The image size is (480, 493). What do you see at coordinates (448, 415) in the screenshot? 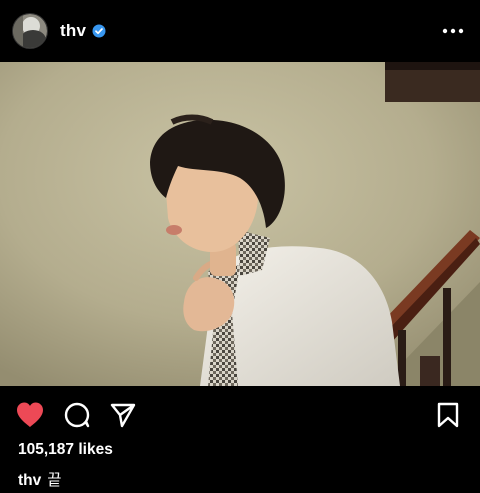
I see `bookmark-icon` at bounding box center [448, 415].